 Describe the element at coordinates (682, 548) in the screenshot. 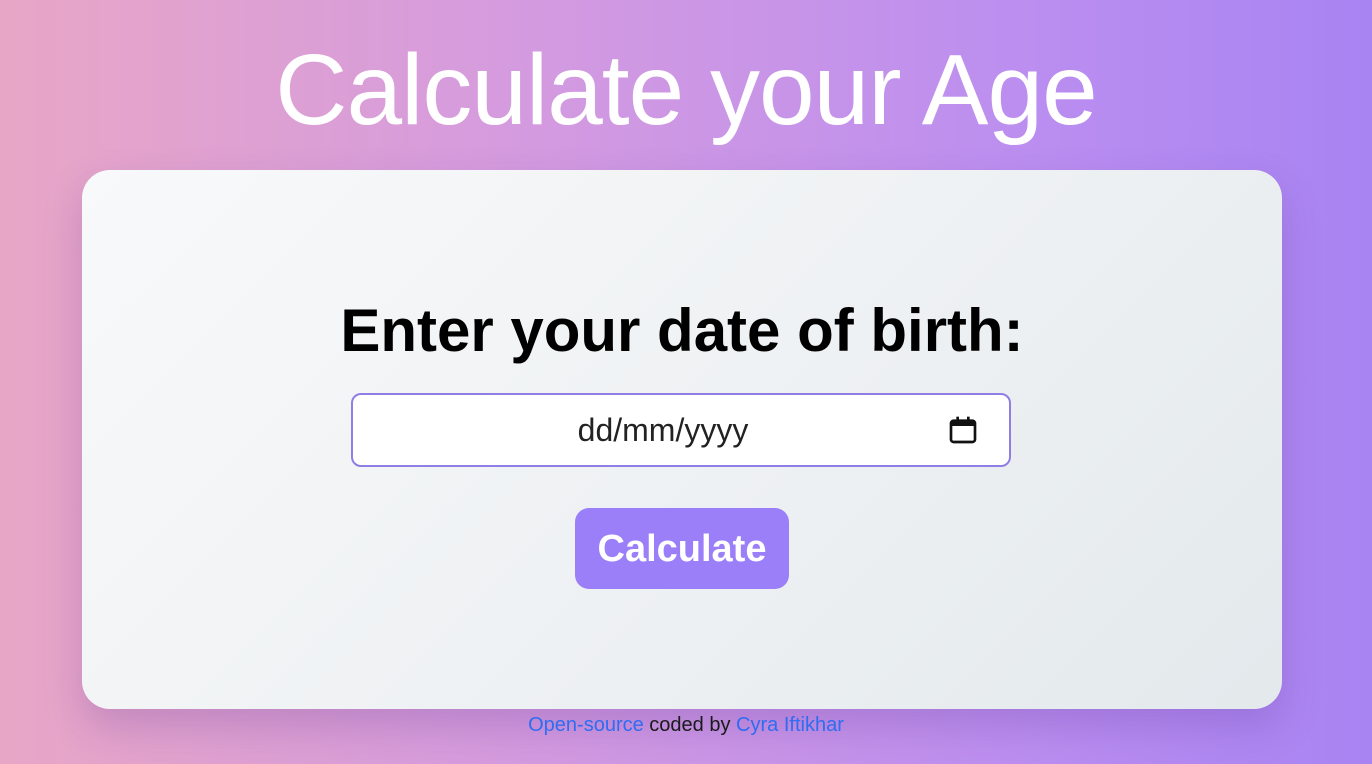

I see `calculate-button: Calculate` at that location.